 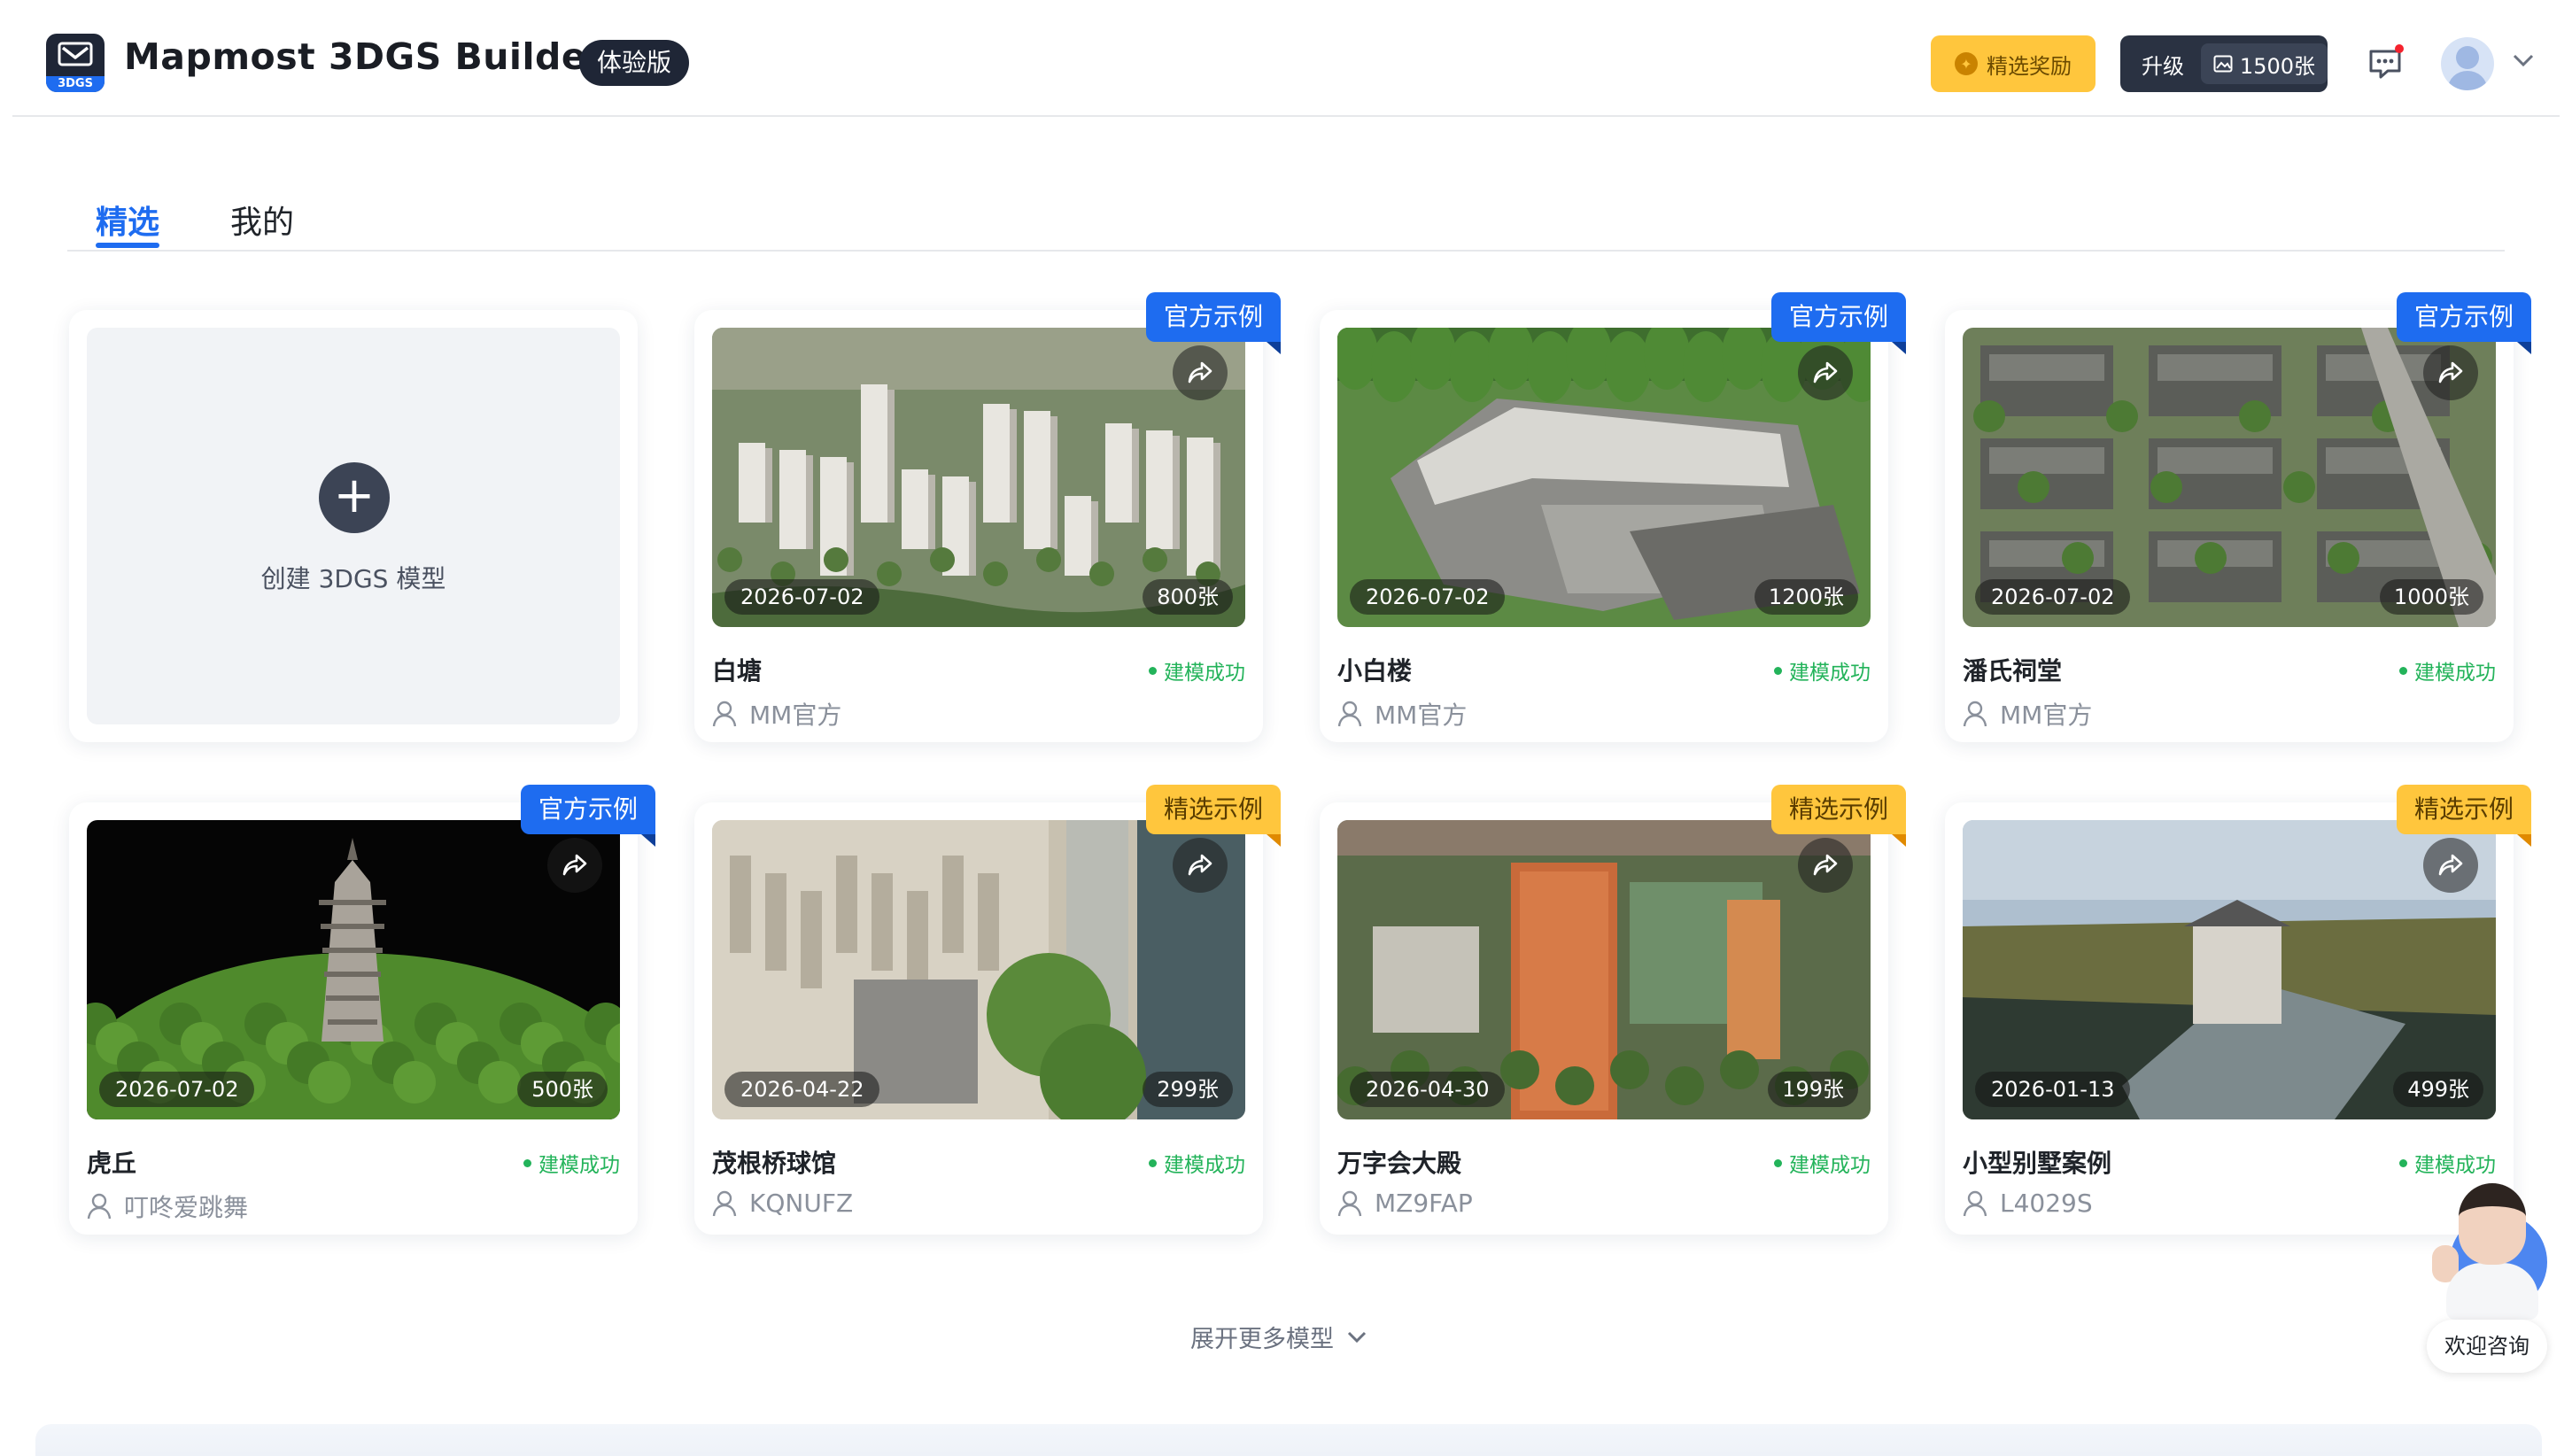 I want to click on tab-featured: 精选, so click(x=127, y=220).